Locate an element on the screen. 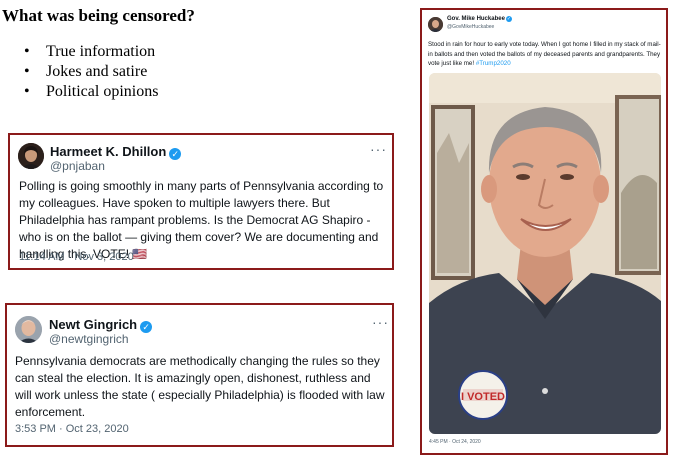 Image resolution: width=680 pixels, height=463 pixels. author-handle: @GovMikeHuckabee is located at coordinates (470, 27).